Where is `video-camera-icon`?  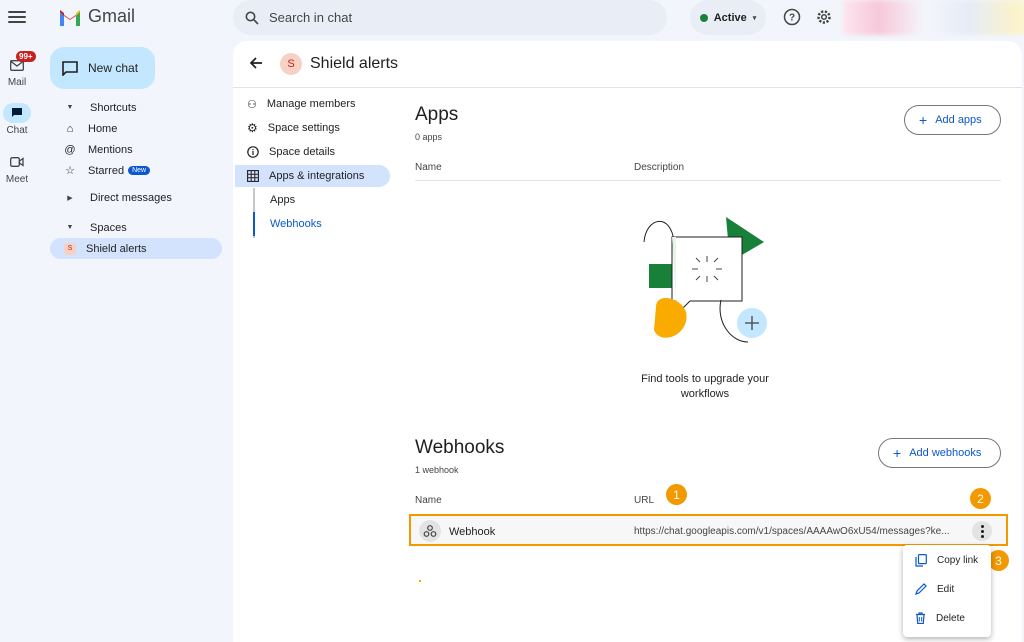
video-camera-icon is located at coordinates (17, 162).